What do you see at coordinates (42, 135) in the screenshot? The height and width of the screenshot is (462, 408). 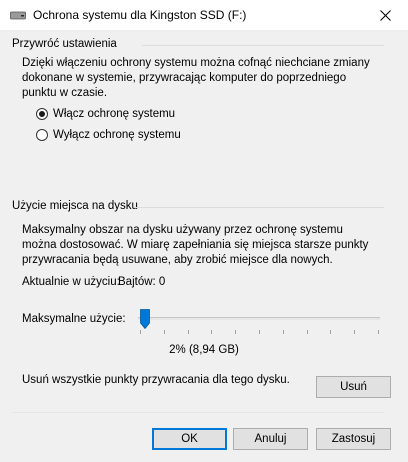 I see `radio-unselected-indicator` at bounding box center [42, 135].